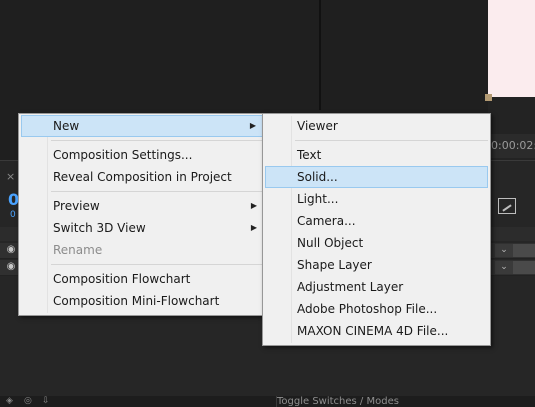 Image resolution: width=535 pixels, height=407 pixels. What do you see at coordinates (309, 155) in the screenshot?
I see `menu-item-label: Text` at bounding box center [309, 155].